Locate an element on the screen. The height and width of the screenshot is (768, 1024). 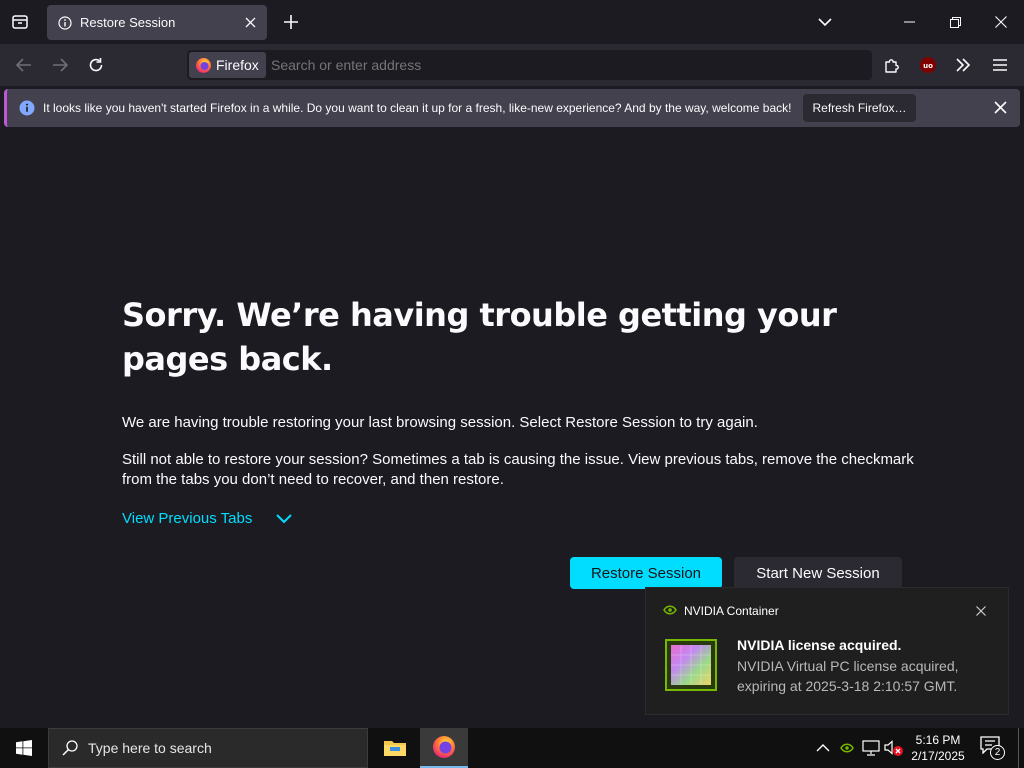
back-arrow-icon is located at coordinates (23, 65).